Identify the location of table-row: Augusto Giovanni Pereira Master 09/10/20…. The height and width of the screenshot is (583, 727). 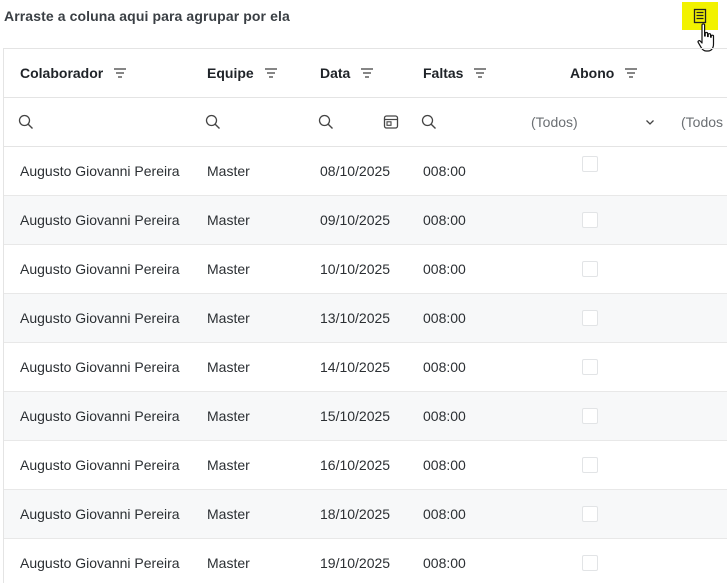
(365, 220).